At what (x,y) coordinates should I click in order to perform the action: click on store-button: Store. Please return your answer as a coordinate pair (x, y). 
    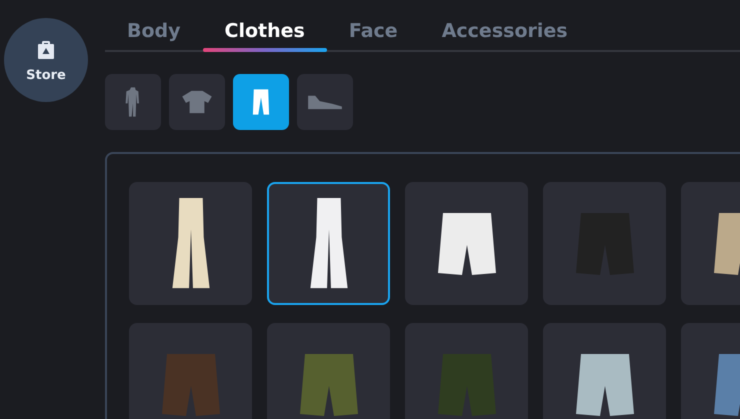
    Looking at the image, I should click on (46, 60).